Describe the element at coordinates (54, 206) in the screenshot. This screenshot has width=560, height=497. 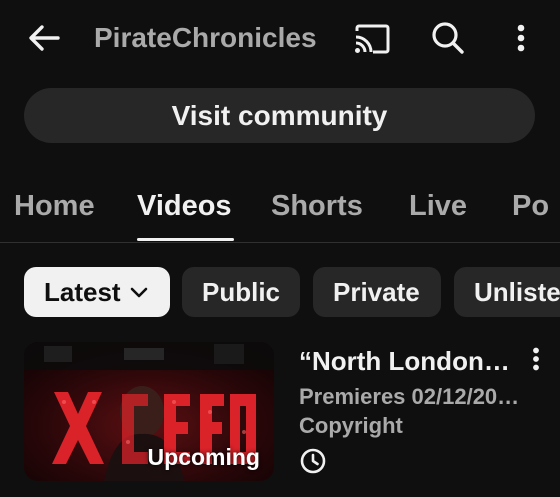
I see `tab-home: Home` at that location.